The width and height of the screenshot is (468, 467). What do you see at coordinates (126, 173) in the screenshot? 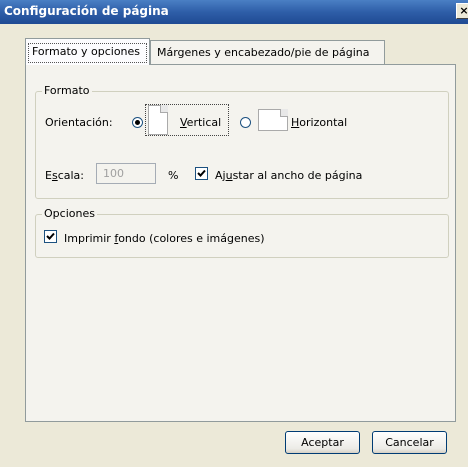
I see `scale-input: 100` at bounding box center [126, 173].